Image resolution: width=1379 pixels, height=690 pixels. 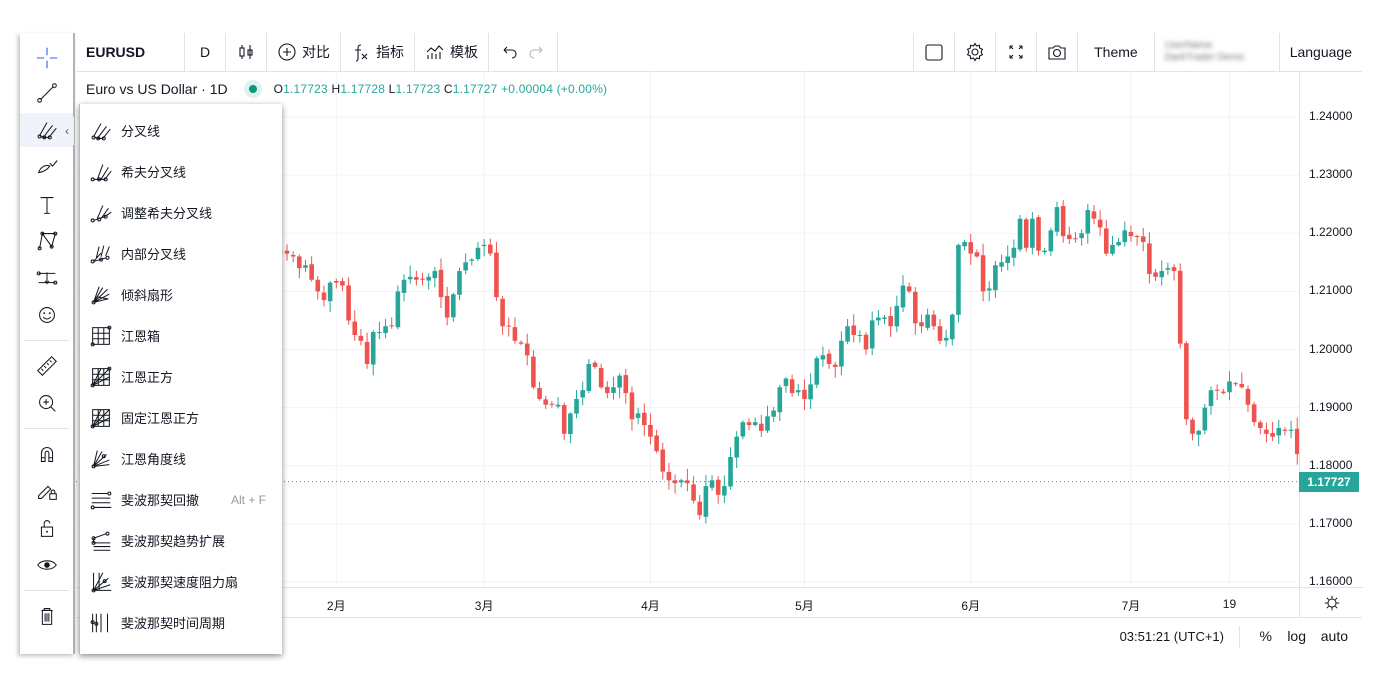 I want to click on hide-drawings-button, so click(x=46, y=565).